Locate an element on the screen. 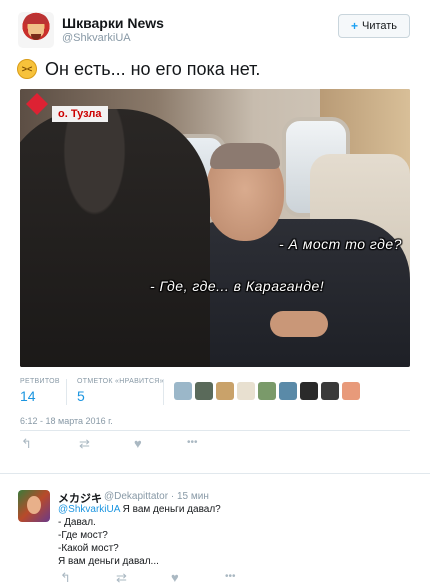  reply-author-avatar is located at coordinates (34, 506).